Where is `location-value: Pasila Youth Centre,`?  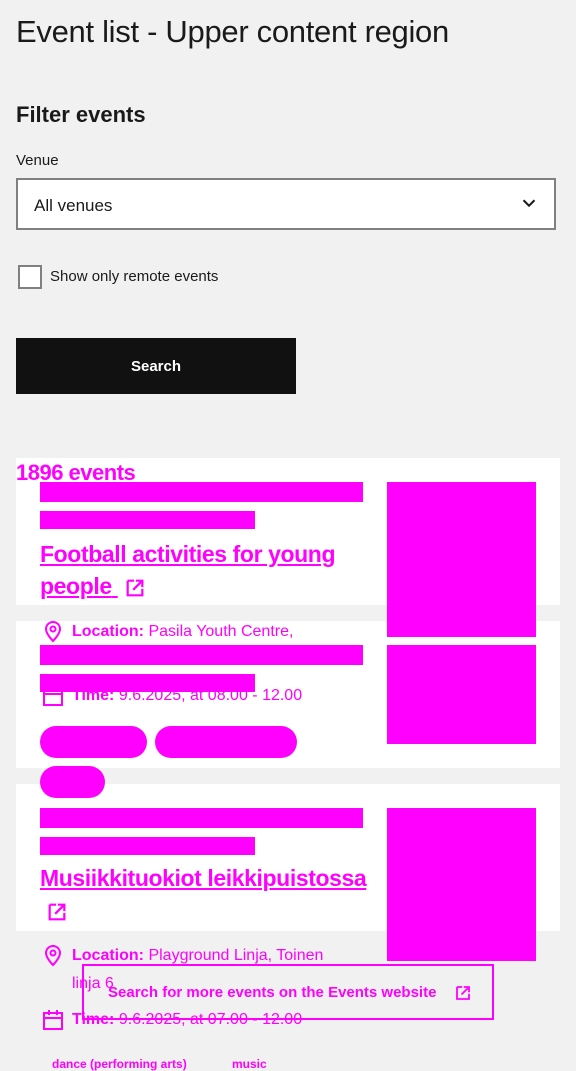 location-value: Pasila Youth Centre, is located at coordinates (221, 631).